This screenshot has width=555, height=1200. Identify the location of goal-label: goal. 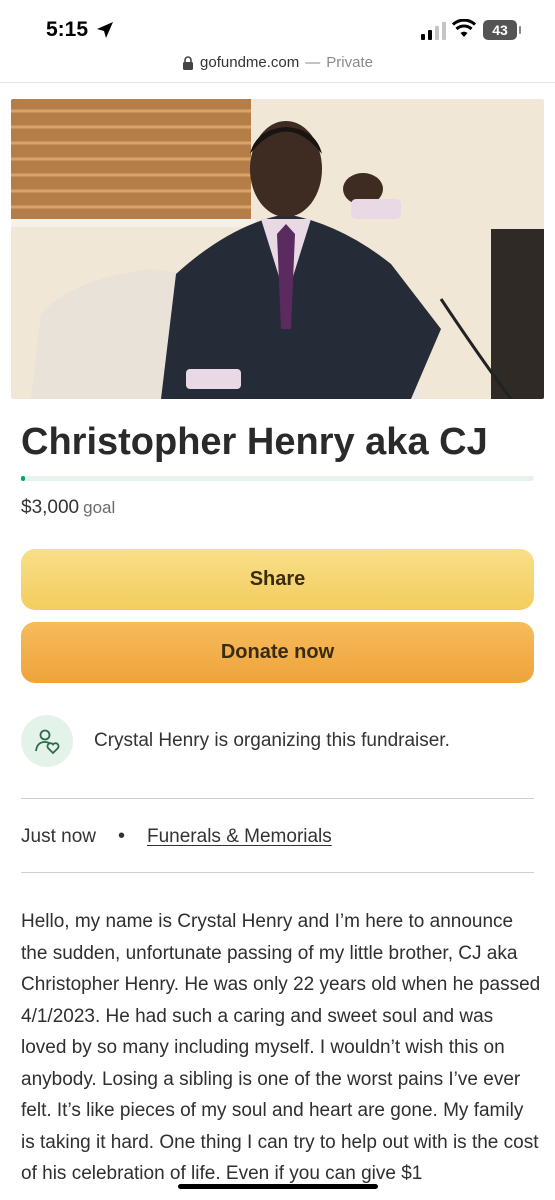
(99, 507).